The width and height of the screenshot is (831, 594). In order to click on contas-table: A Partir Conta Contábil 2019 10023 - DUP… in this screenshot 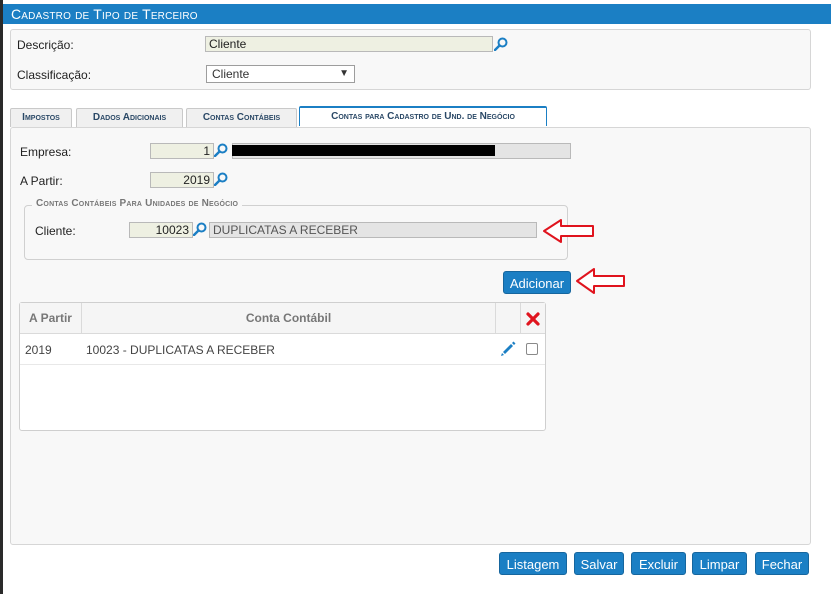, I will do `click(282, 366)`.